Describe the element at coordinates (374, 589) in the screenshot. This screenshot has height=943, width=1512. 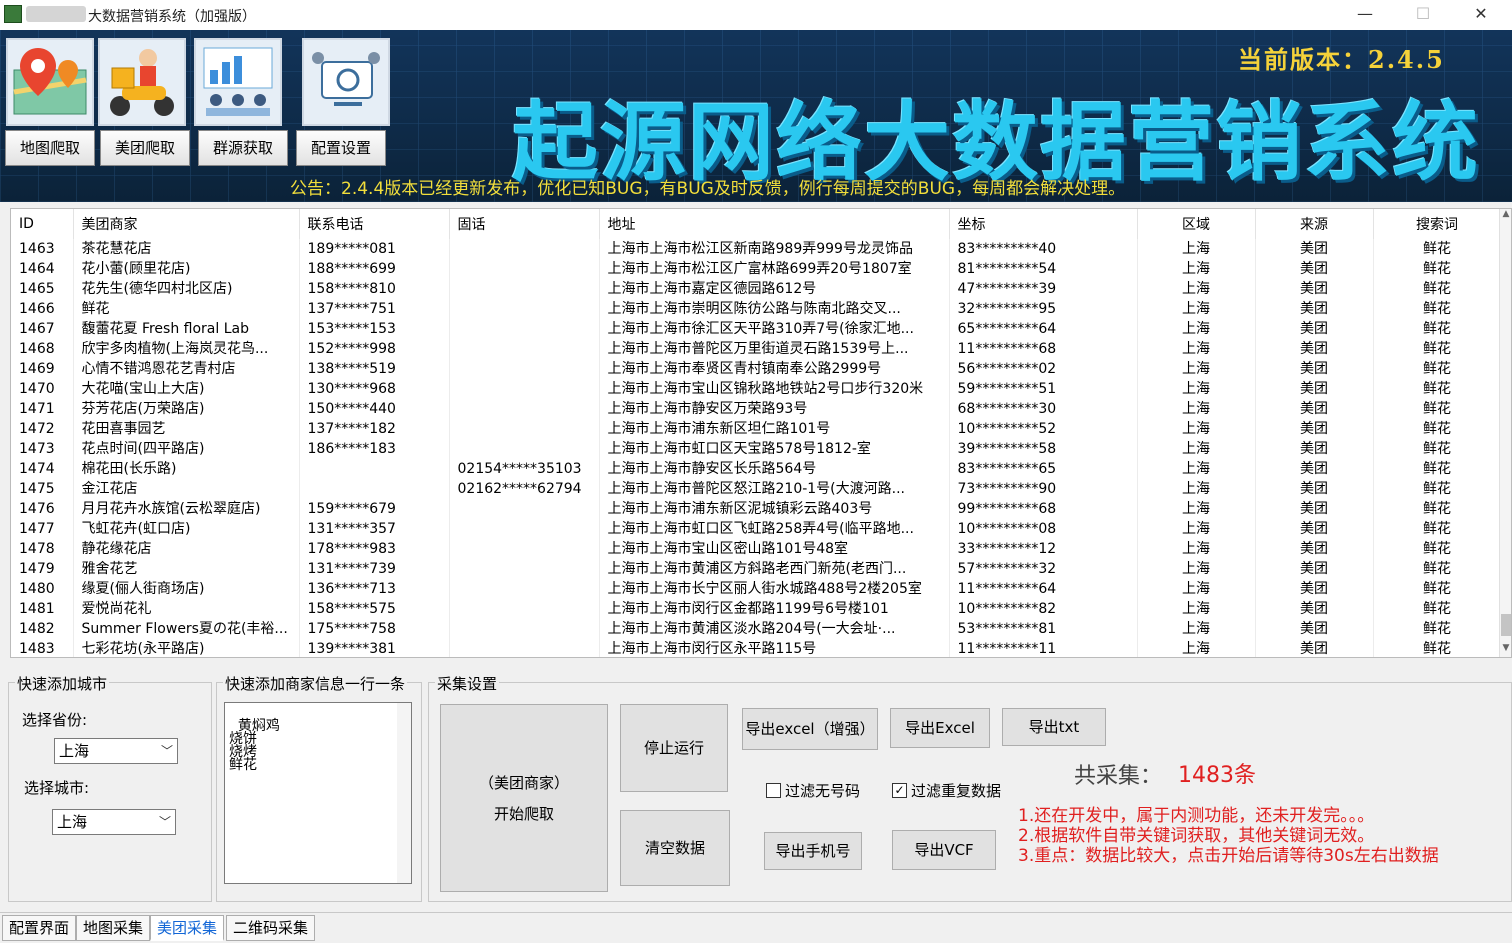
I see `table-cell: 136*****713` at that location.